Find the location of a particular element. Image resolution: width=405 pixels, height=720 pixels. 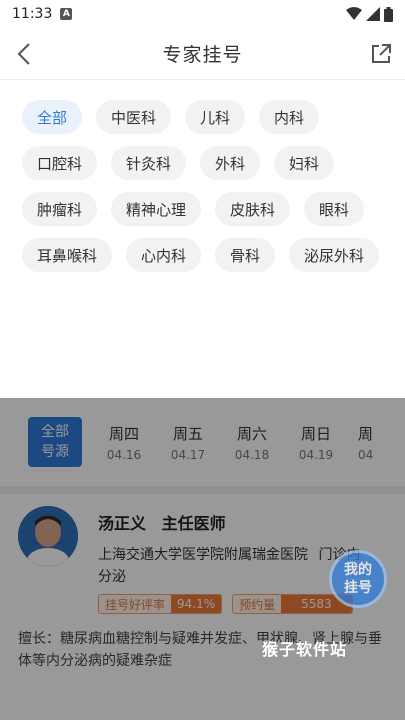

department-chip: 妇科 is located at coordinates (304, 163).